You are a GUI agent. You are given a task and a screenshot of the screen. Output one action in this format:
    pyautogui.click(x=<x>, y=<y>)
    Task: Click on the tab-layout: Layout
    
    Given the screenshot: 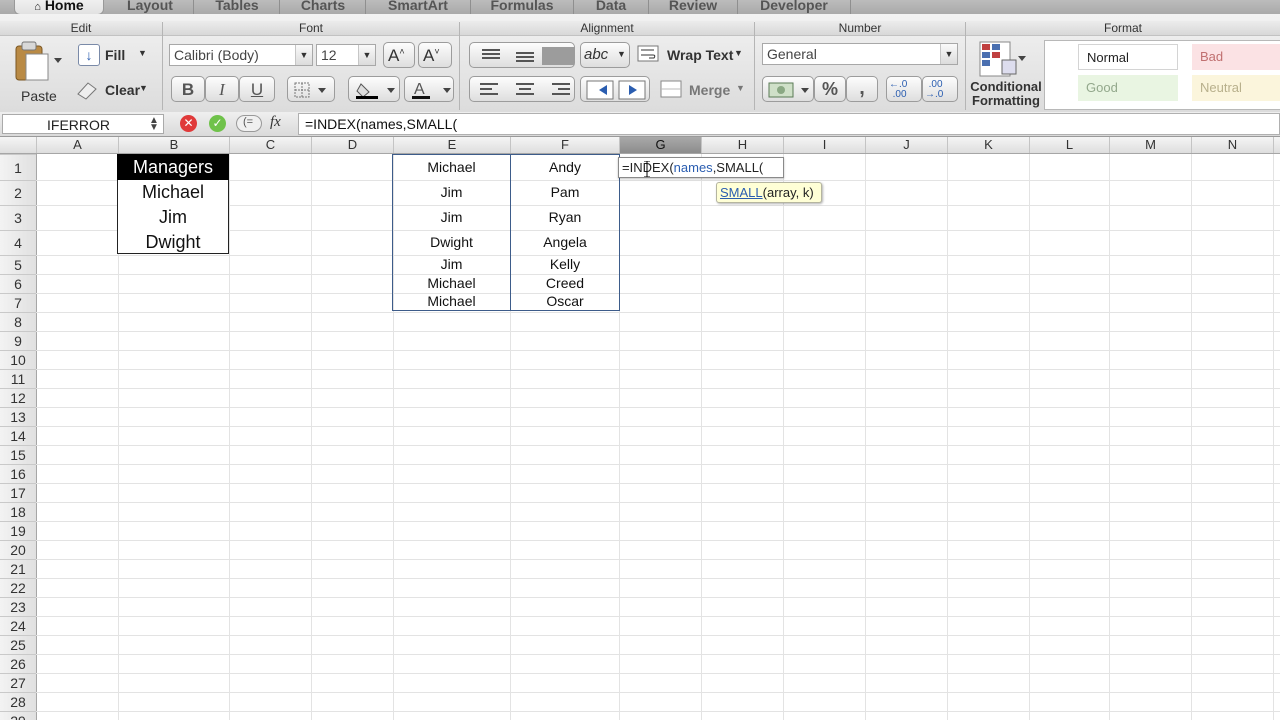 What is the action you would take?
    pyautogui.click(x=150, y=7)
    